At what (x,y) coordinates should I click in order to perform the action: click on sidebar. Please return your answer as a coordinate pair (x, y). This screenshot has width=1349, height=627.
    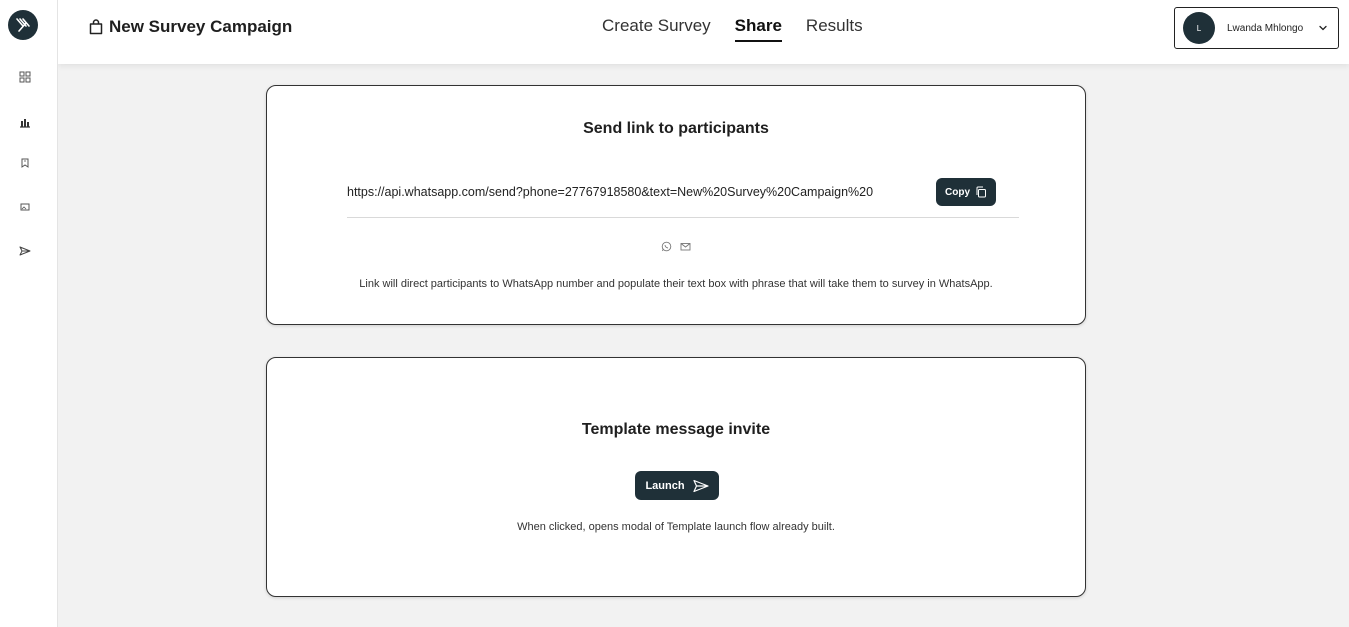
    Looking at the image, I should click on (29, 313).